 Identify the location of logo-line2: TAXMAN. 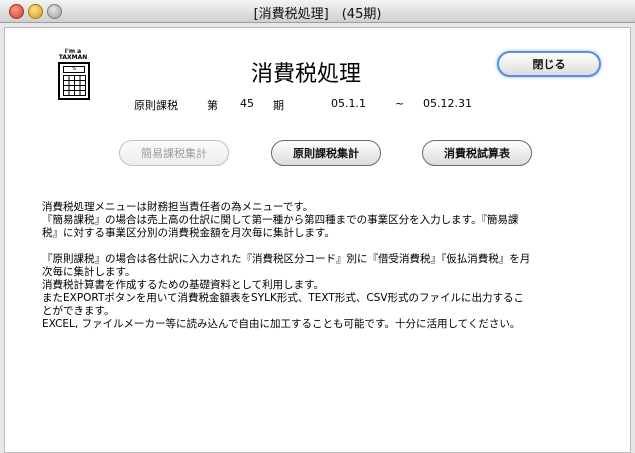
(73, 57).